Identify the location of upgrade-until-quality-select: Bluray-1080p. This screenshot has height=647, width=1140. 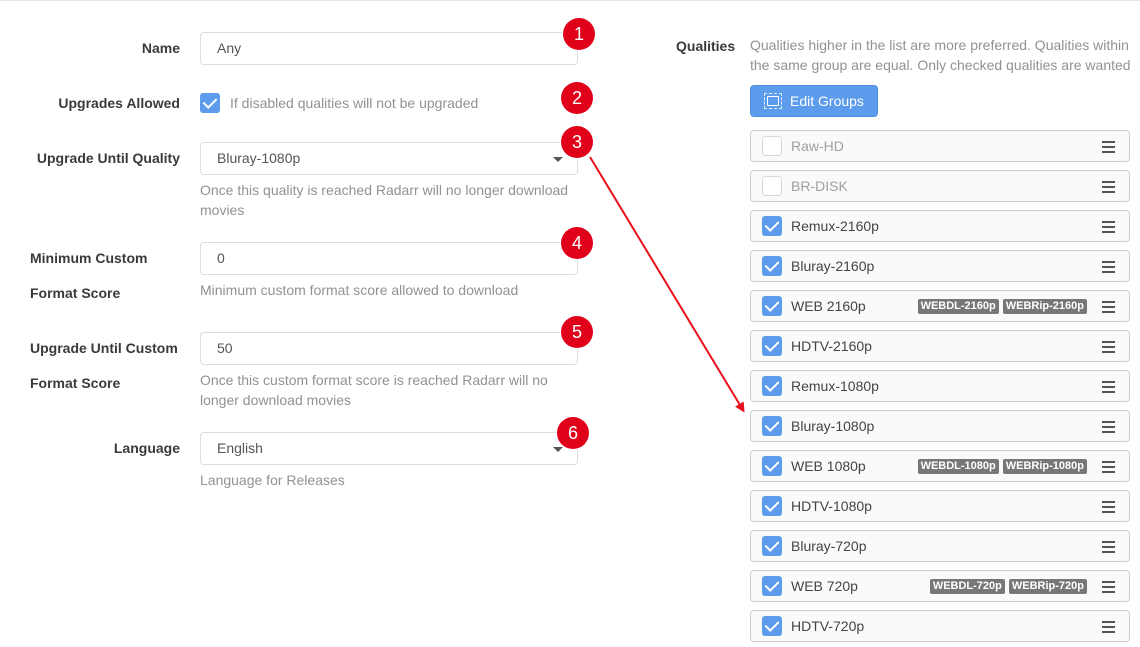
(389, 158).